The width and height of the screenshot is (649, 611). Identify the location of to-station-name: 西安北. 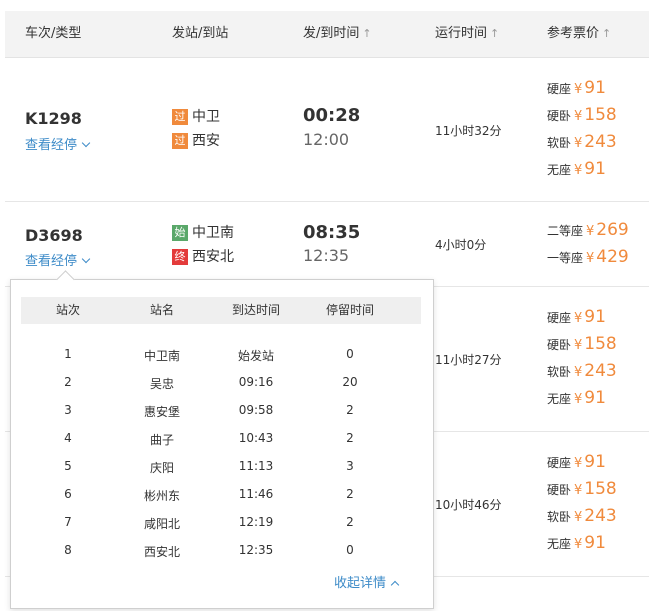
(213, 257).